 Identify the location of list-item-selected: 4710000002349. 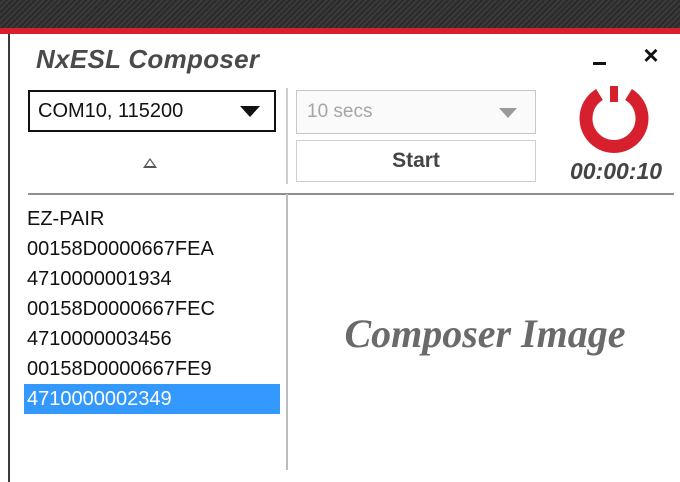
(152, 399).